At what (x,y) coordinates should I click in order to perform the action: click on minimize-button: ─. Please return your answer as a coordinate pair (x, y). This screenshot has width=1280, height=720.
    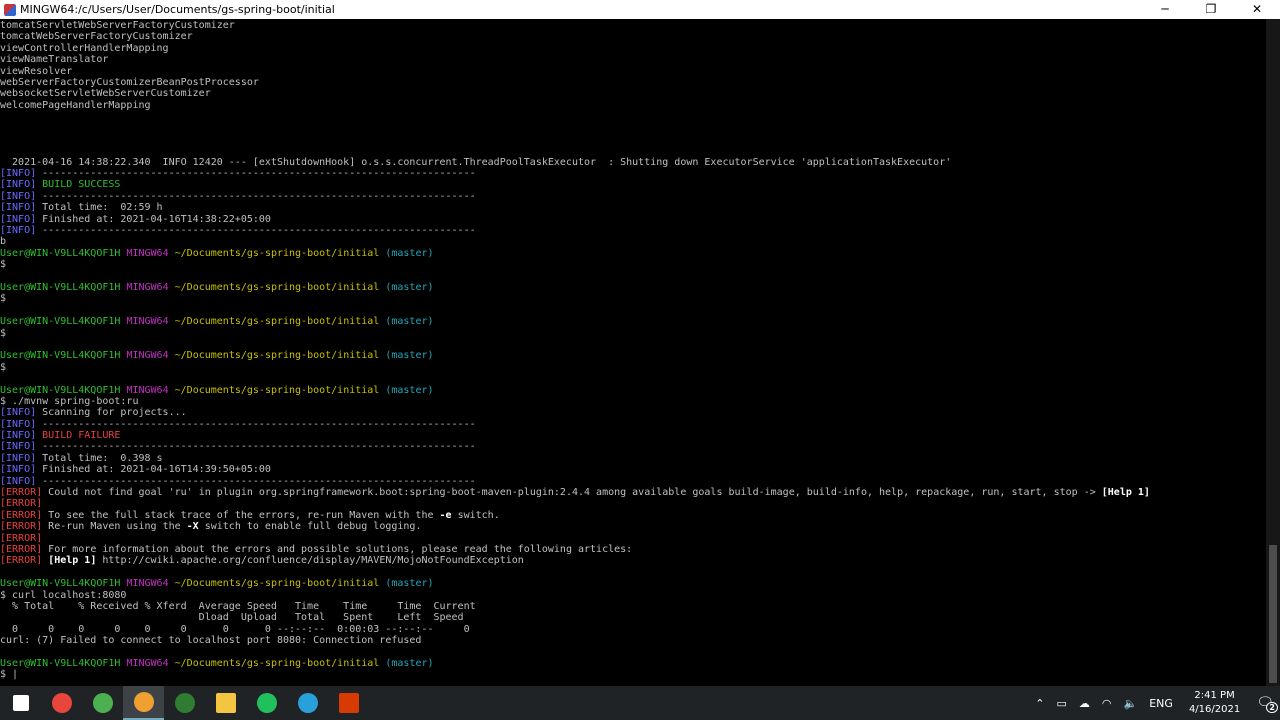
    Looking at the image, I should click on (1165, 9).